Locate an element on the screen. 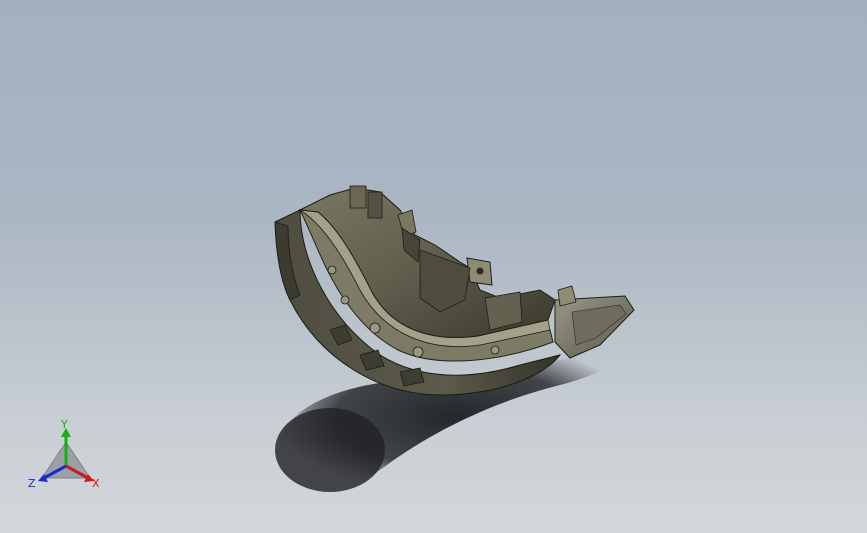 The width and height of the screenshot is (867, 533). y-axis-label: Y is located at coordinates (64, 425).